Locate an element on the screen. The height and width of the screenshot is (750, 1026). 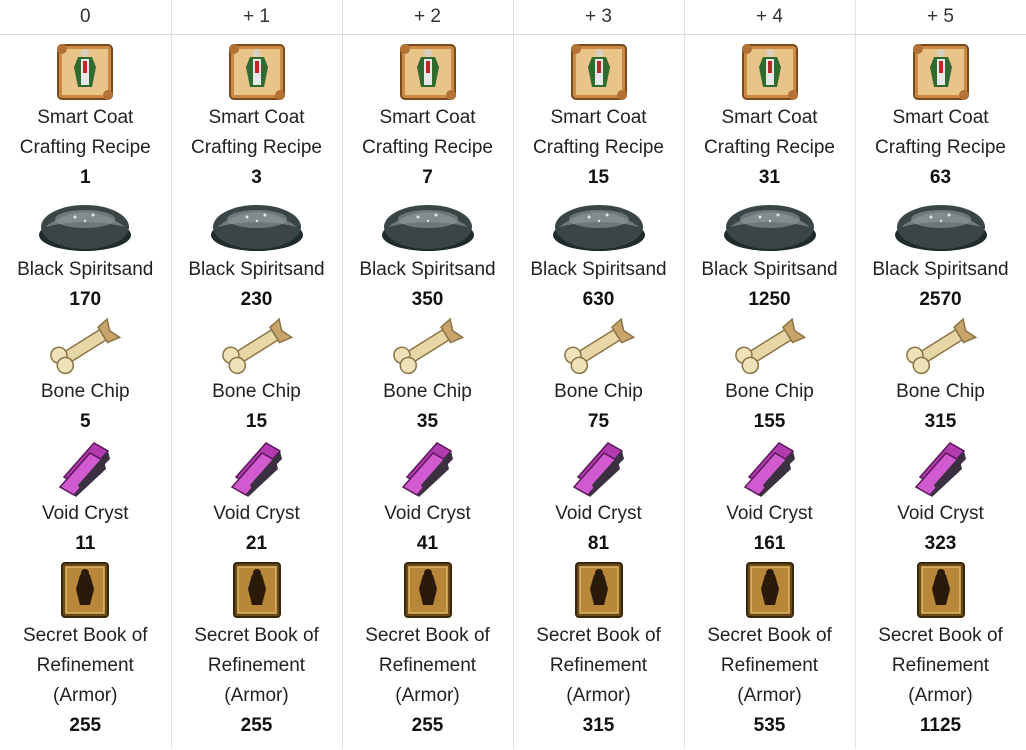
material-quantity: 230 is located at coordinates (256, 299).